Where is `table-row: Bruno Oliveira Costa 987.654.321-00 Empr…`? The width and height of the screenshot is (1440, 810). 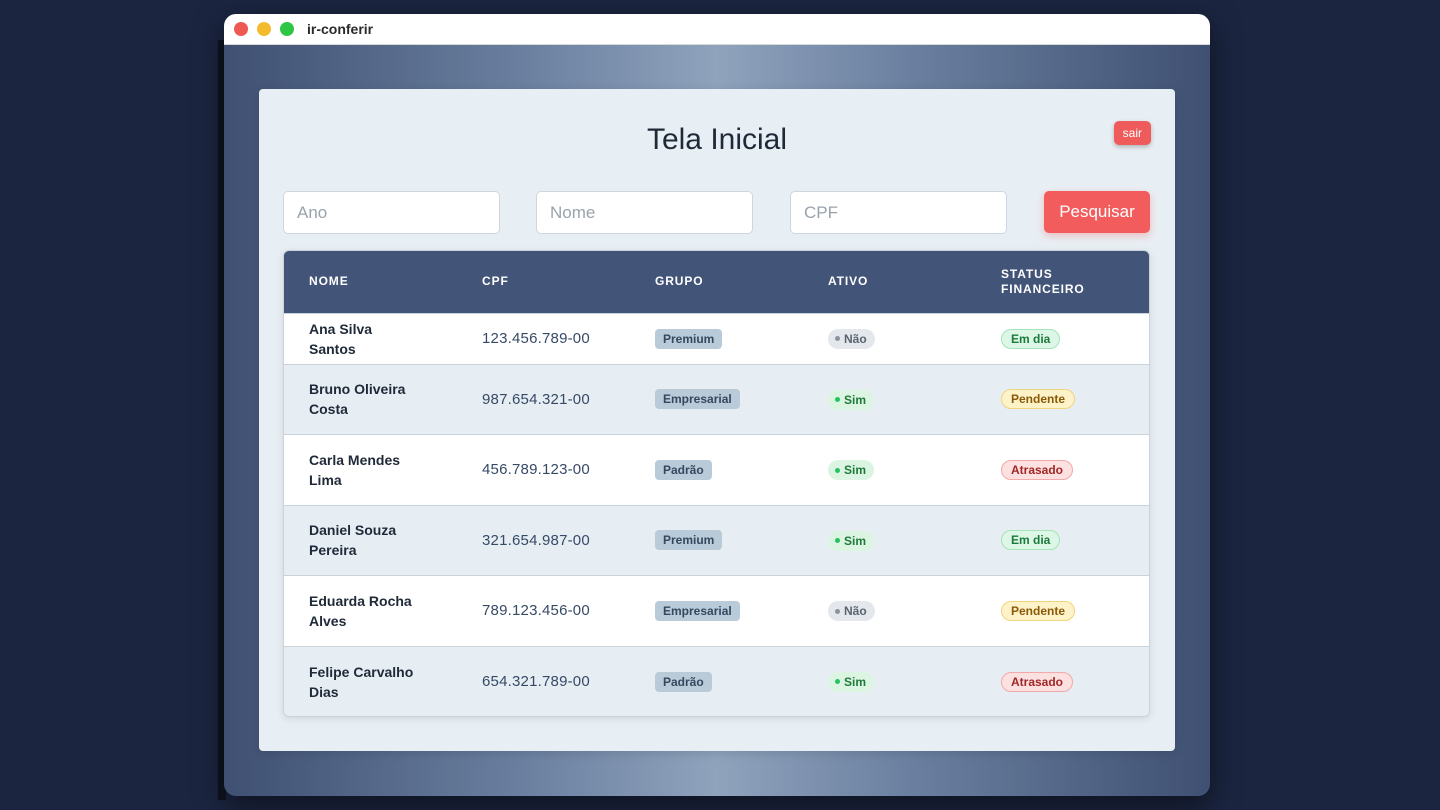 table-row: Bruno Oliveira Costa 987.654.321-00 Empr… is located at coordinates (716, 399).